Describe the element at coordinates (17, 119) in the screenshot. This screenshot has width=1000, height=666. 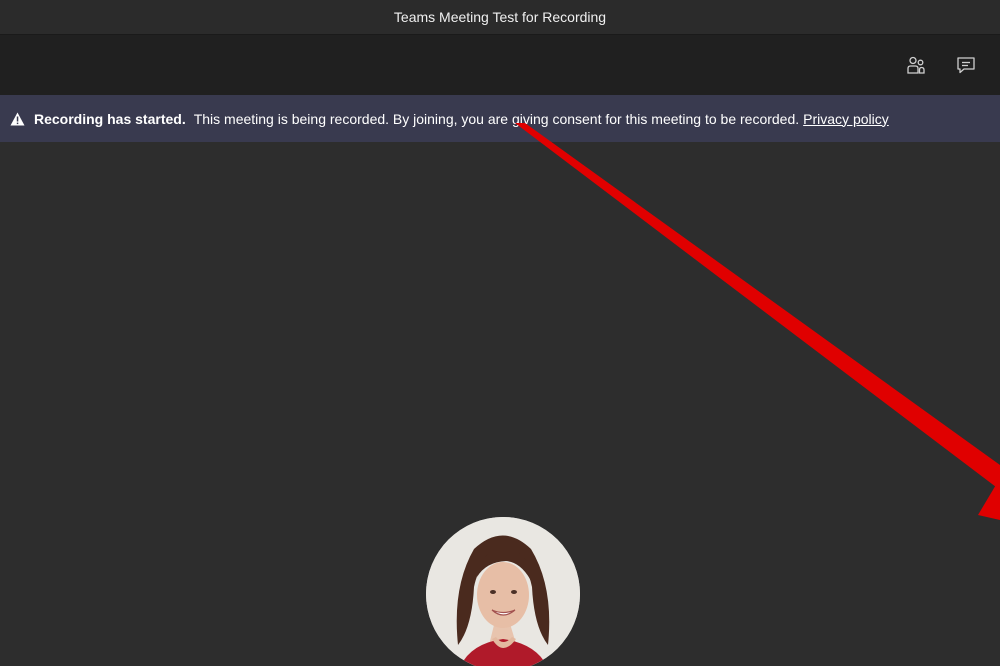
I see `warning-icon` at that location.